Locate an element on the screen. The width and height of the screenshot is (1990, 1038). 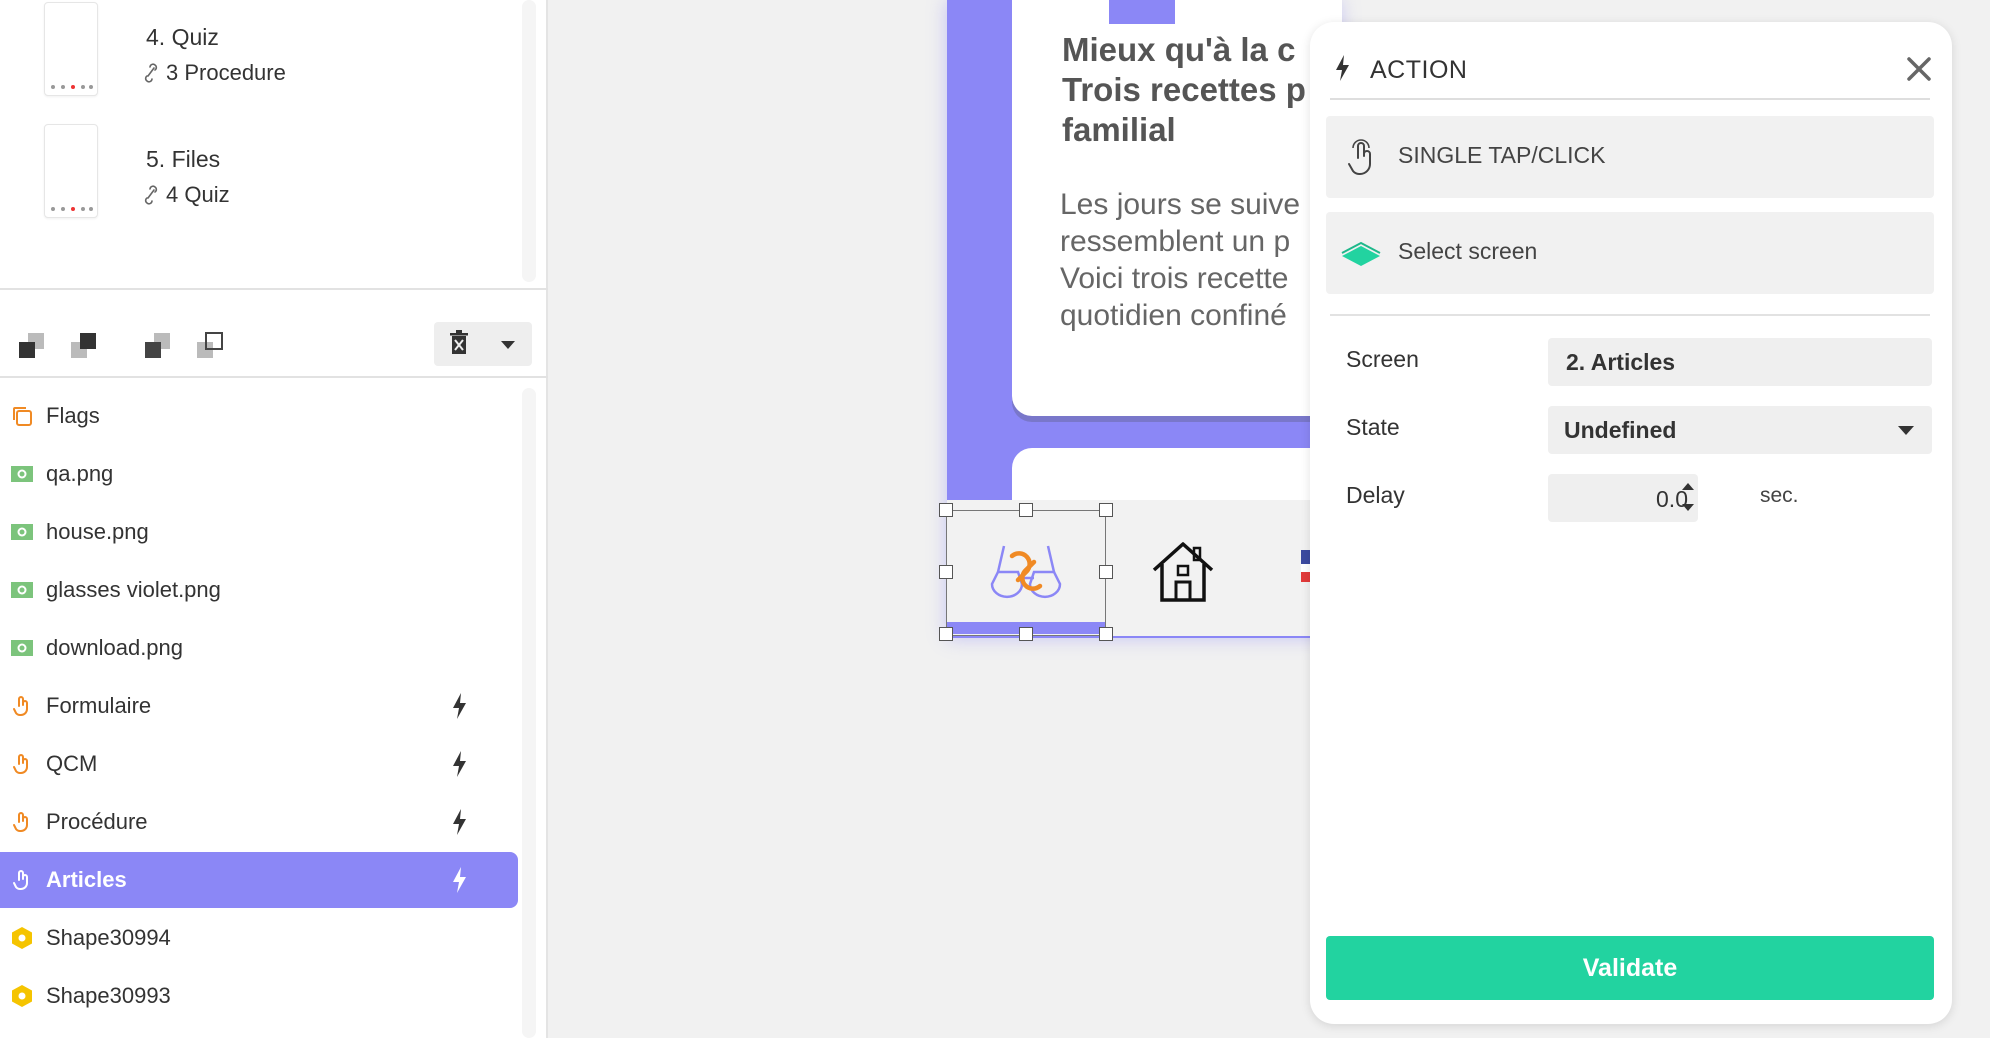
bring-to-front-icon is located at coordinates (32, 345).